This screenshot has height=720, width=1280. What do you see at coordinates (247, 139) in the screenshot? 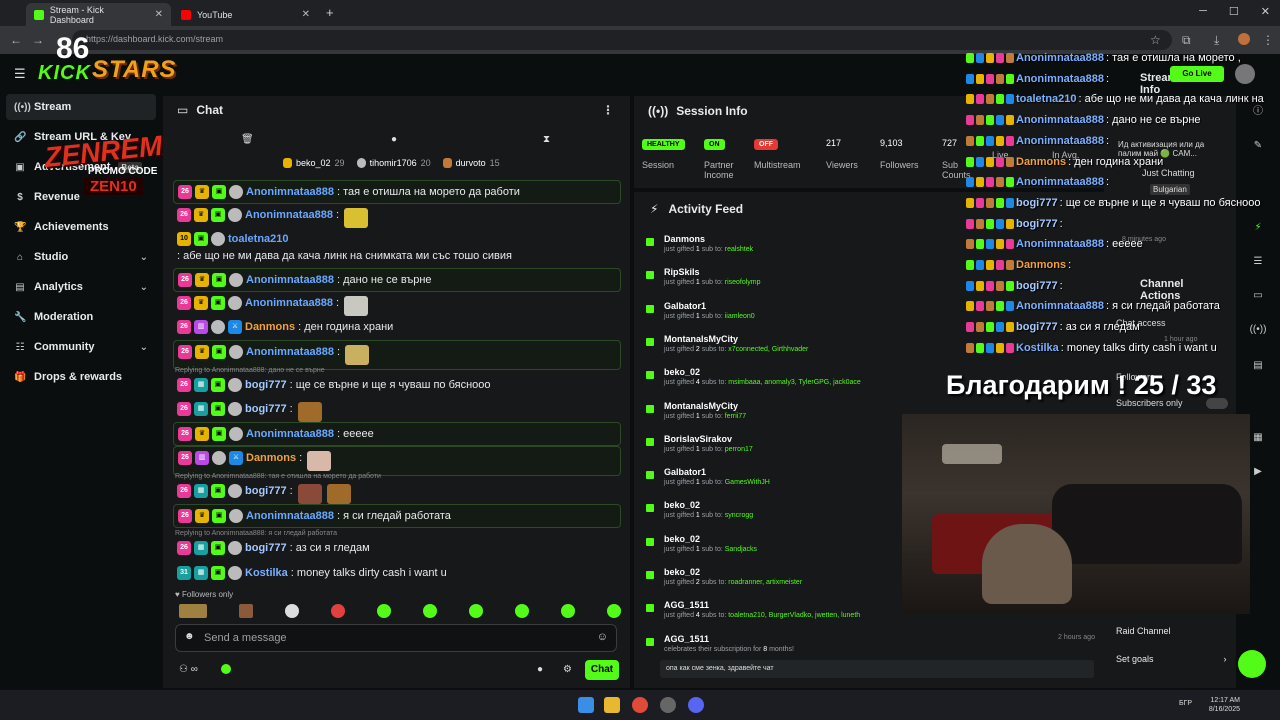
I see `trash-icon: 🗑` at bounding box center [247, 139].